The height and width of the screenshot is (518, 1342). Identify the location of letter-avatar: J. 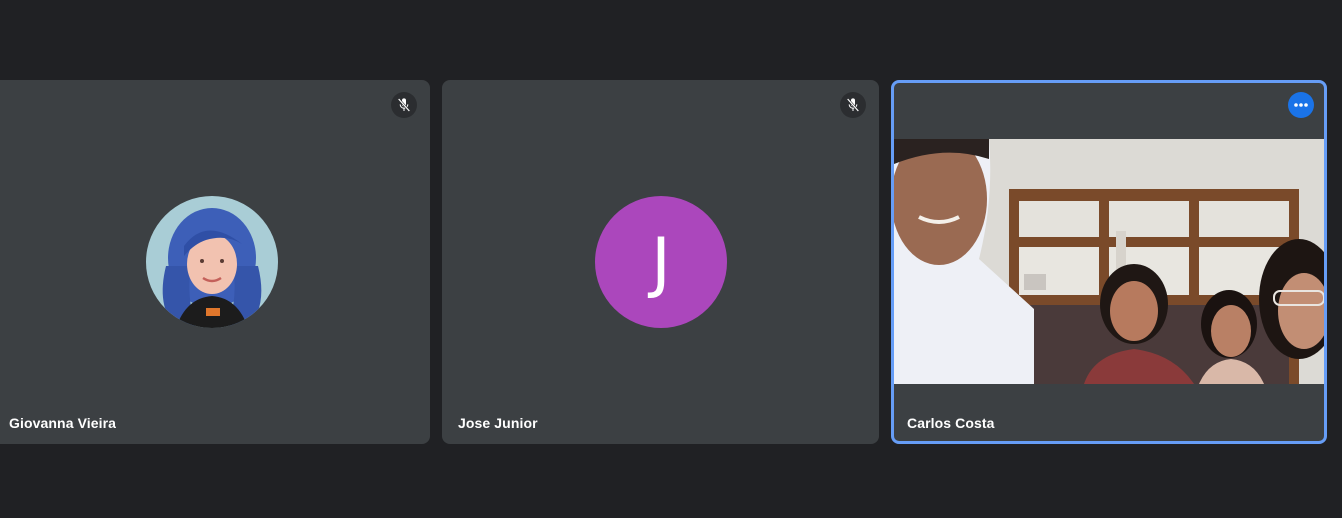
(661, 262).